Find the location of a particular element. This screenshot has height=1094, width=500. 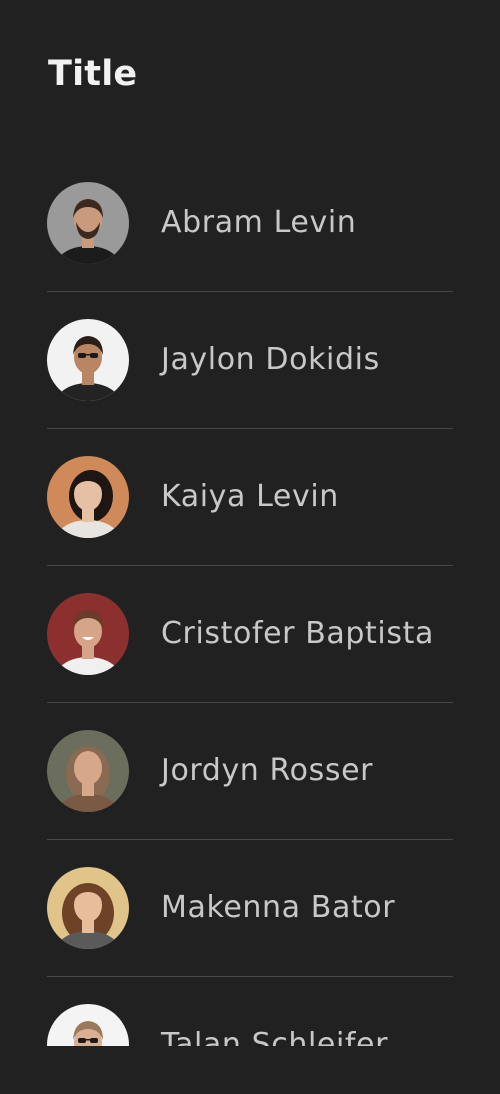

contact-name: Kaiya Levin is located at coordinates (250, 496).